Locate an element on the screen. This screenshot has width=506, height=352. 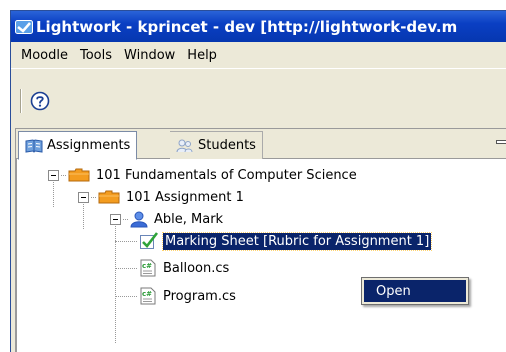
menu-help: Help is located at coordinates (202, 55).